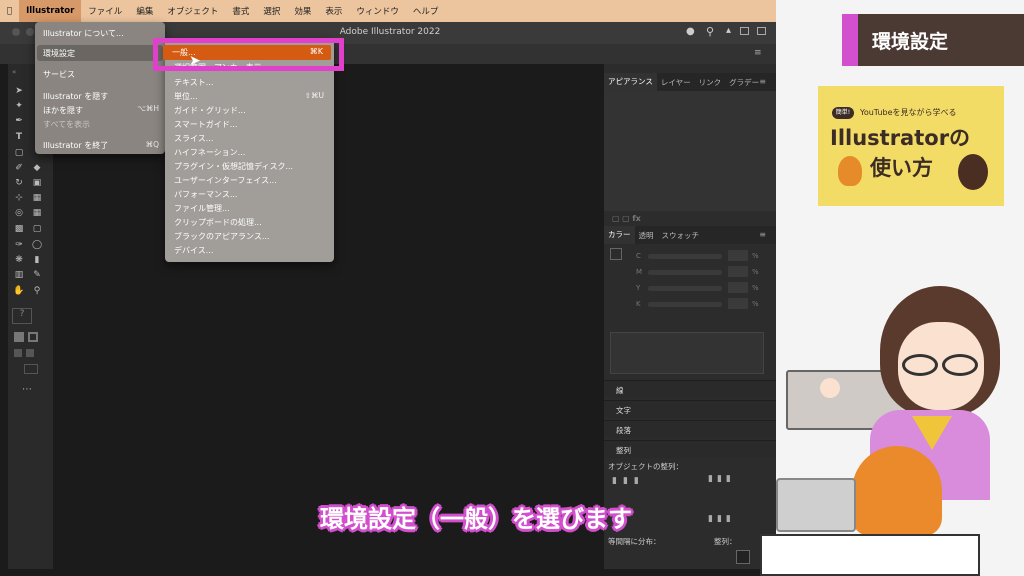  Describe the element at coordinates (687, 353) in the screenshot. I see `color-spectrum` at that location.